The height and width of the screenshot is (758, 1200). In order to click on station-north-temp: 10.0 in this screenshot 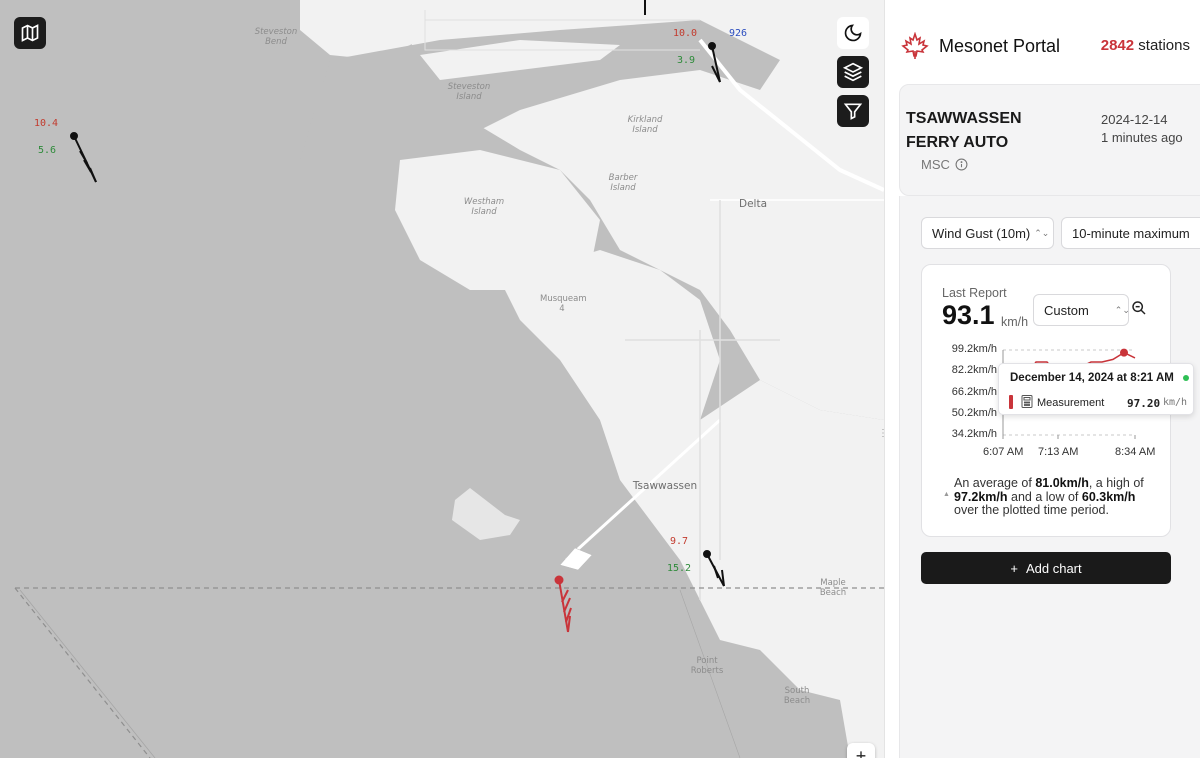, I will do `click(685, 33)`.